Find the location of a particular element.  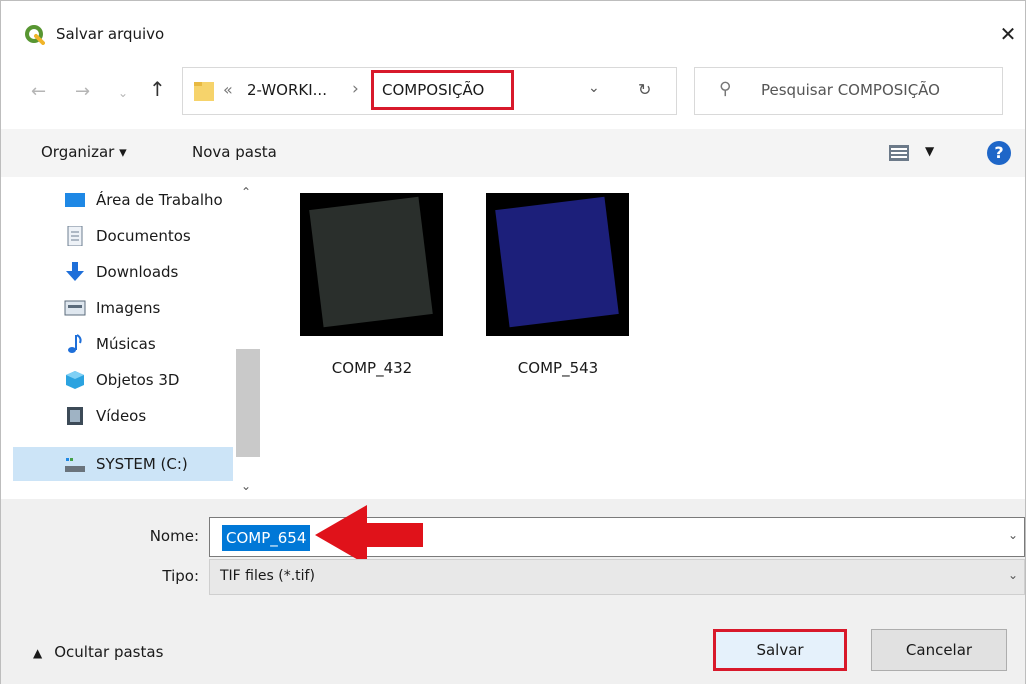

sidebar-item-label: Músicas is located at coordinates (126, 344).